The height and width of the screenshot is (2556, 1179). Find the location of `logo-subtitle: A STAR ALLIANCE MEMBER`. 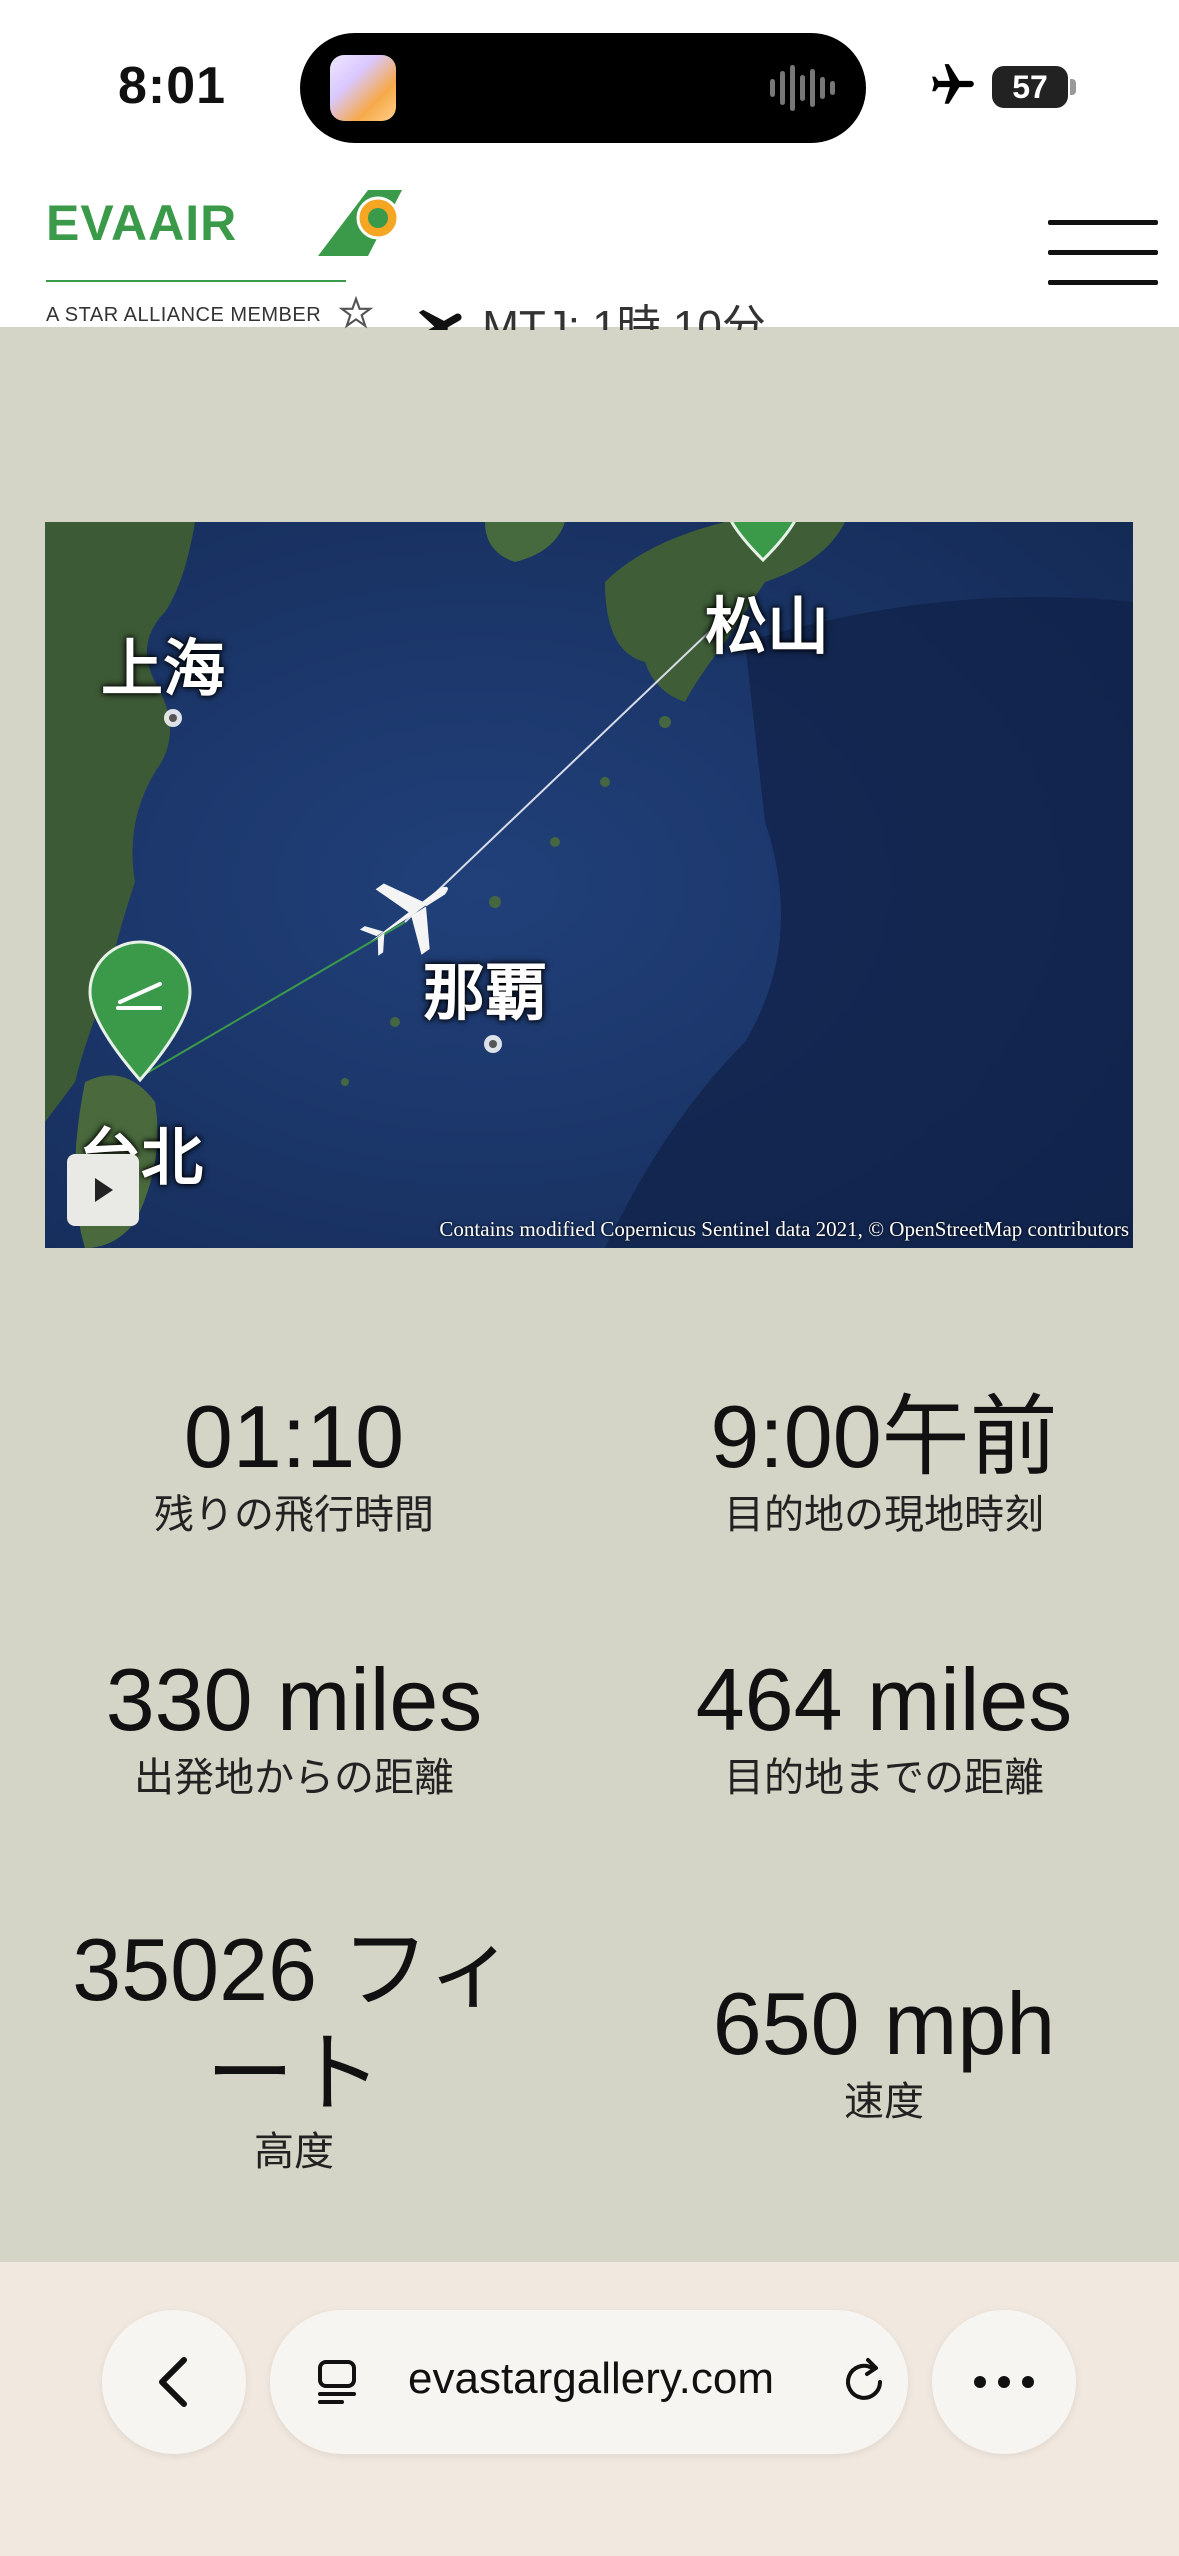

logo-subtitle: A STAR ALLIANCE MEMBER is located at coordinates (184, 315).